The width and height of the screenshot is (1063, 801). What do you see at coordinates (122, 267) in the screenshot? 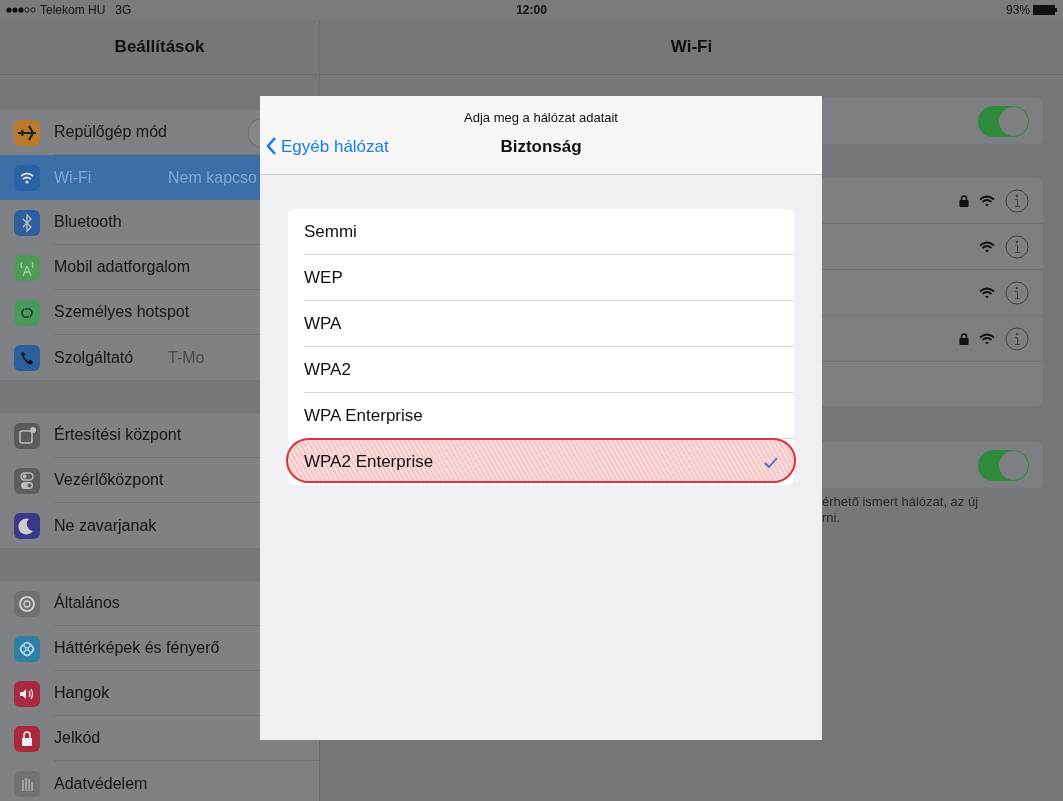
I see `row-label: Mobil adatforgalom` at bounding box center [122, 267].